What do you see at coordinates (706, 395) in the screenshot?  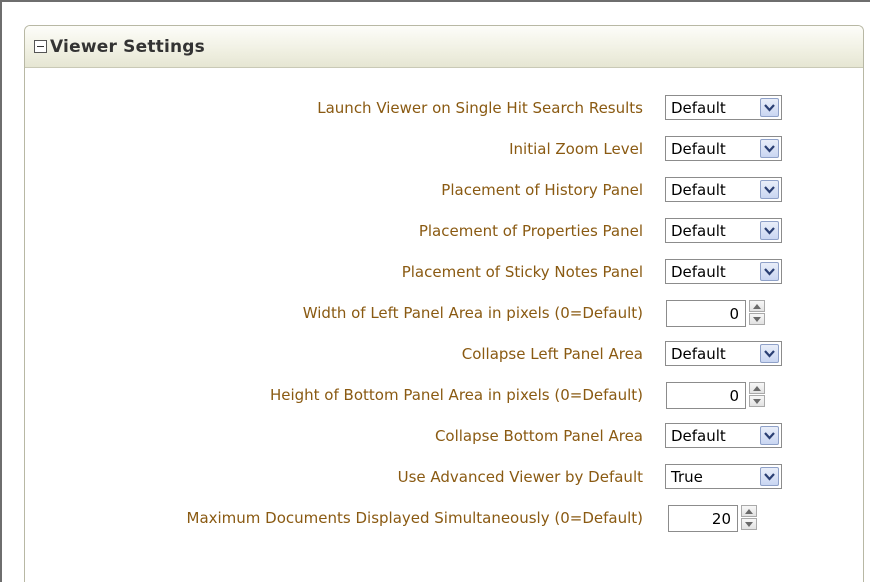 I see `bottom-panel-height-input: 0` at bounding box center [706, 395].